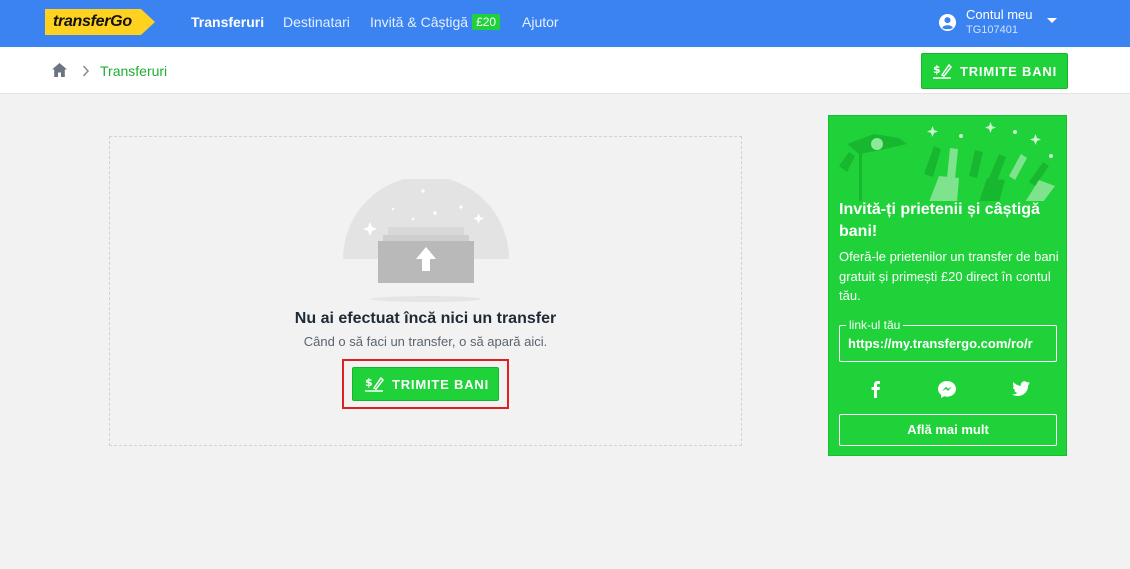 The width and height of the screenshot is (1130, 569). Describe the element at coordinates (947, 161) in the screenshot. I see `celebration-illustration` at that location.